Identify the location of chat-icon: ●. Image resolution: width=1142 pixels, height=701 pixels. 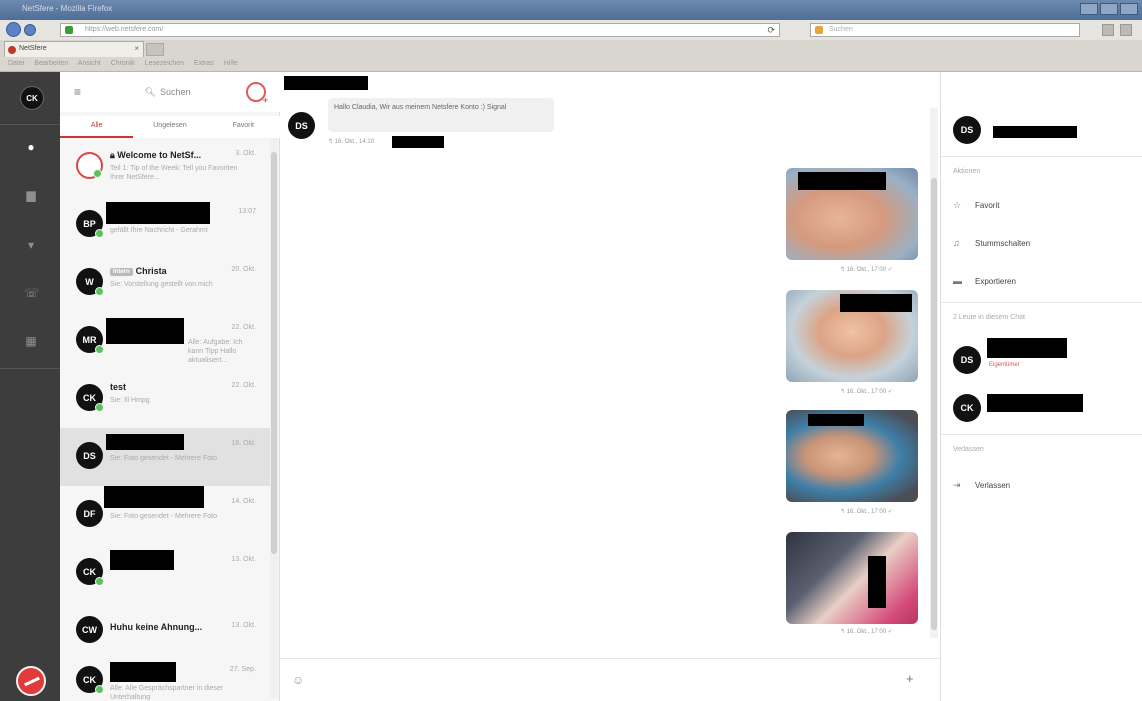
(31, 147).